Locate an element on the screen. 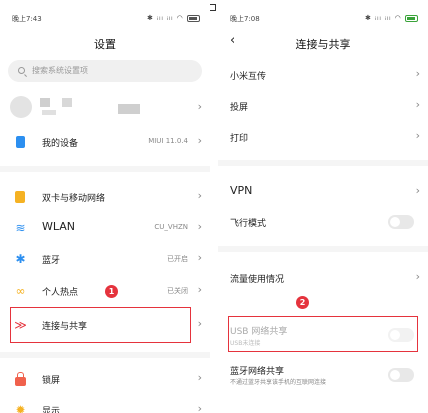  step-badge-1: 1 is located at coordinates (111, 291).